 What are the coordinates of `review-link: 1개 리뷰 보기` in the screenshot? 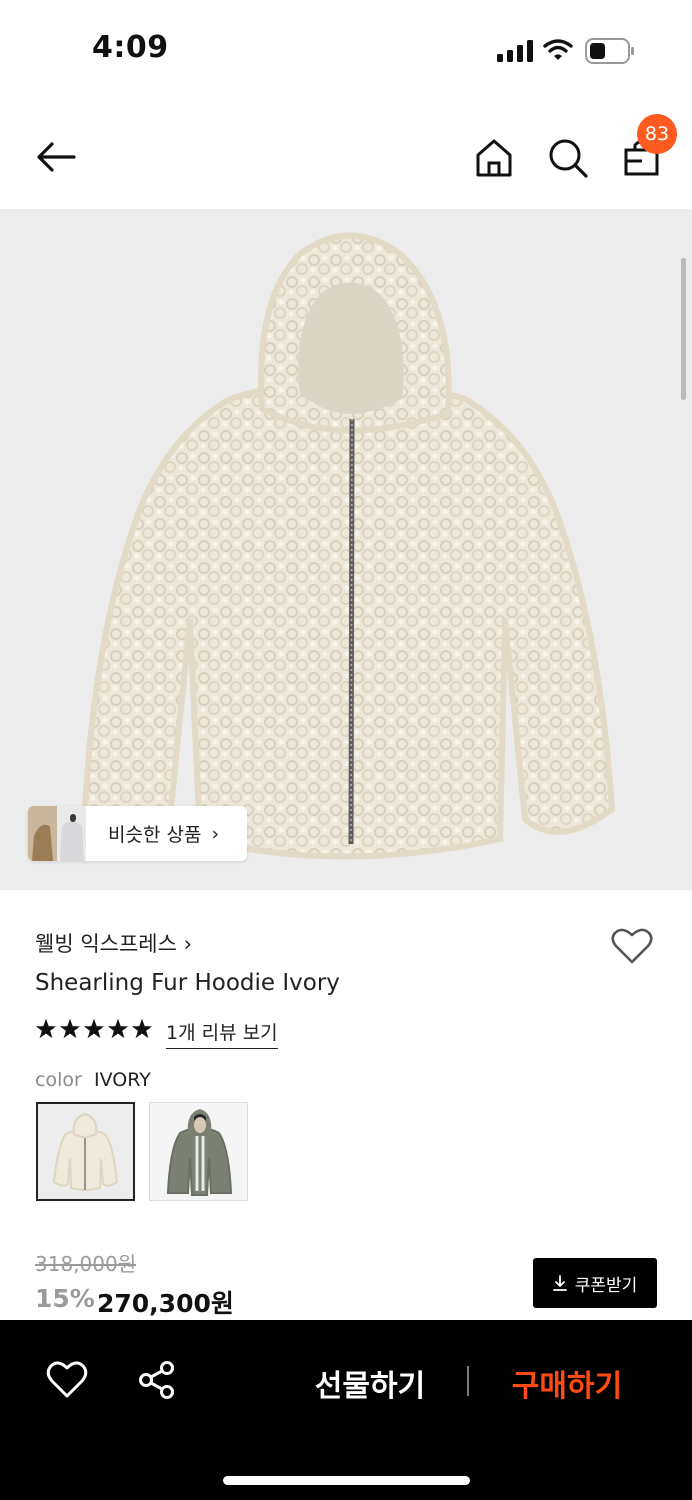 It's located at (222, 1033).